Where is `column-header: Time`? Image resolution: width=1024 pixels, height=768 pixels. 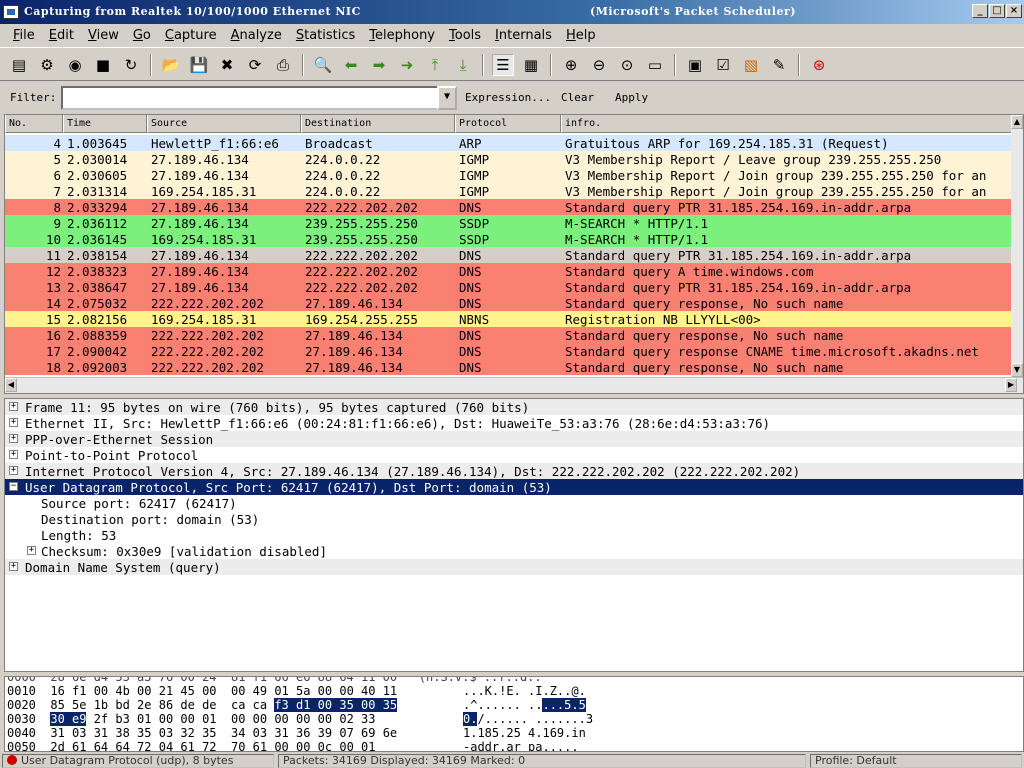 column-header: Time is located at coordinates (105, 124).